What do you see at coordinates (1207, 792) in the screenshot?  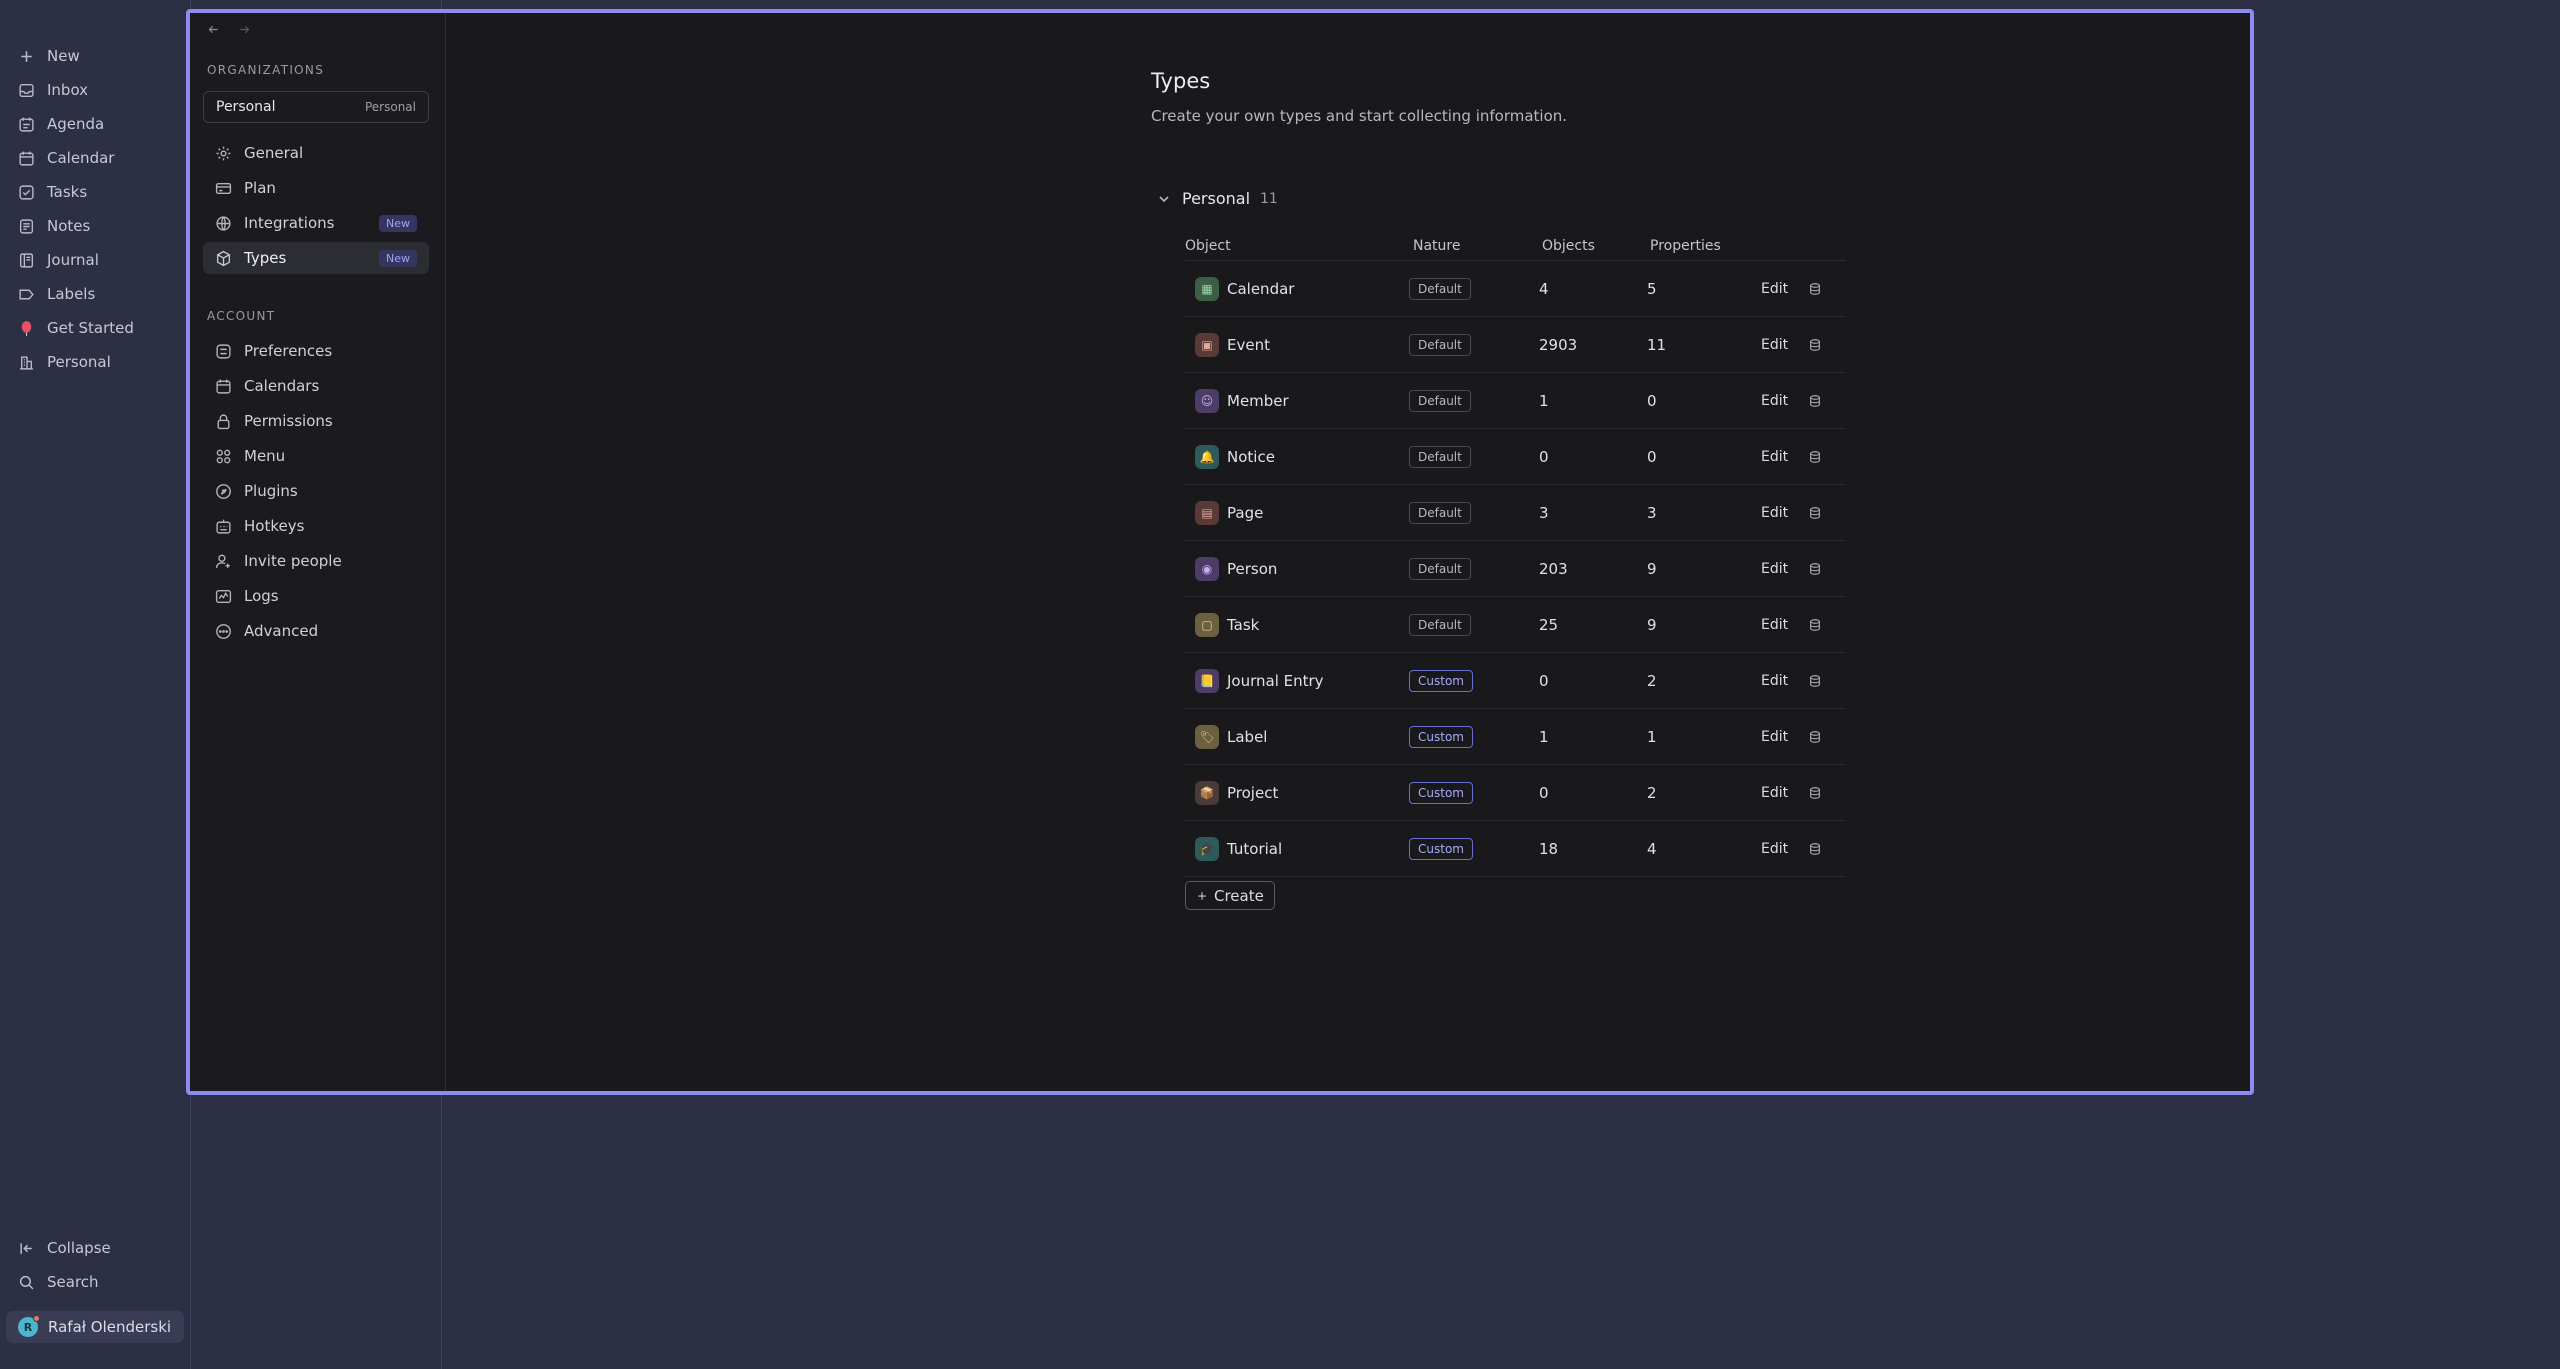 I see `type-icon: 📦` at bounding box center [1207, 792].